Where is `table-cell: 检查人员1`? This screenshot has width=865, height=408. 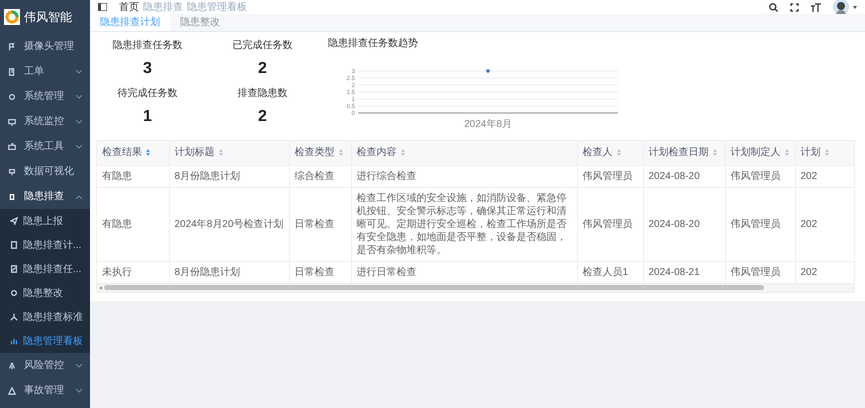
table-cell: 检查人员1 is located at coordinates (605, 272).